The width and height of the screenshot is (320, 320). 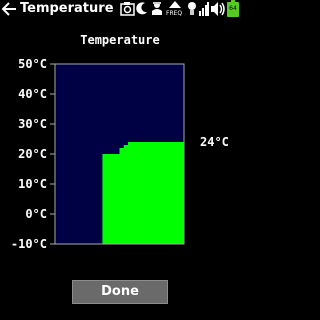 I want to click on status-bar: Temperature FREQ 64, so click(x=120, y=9).